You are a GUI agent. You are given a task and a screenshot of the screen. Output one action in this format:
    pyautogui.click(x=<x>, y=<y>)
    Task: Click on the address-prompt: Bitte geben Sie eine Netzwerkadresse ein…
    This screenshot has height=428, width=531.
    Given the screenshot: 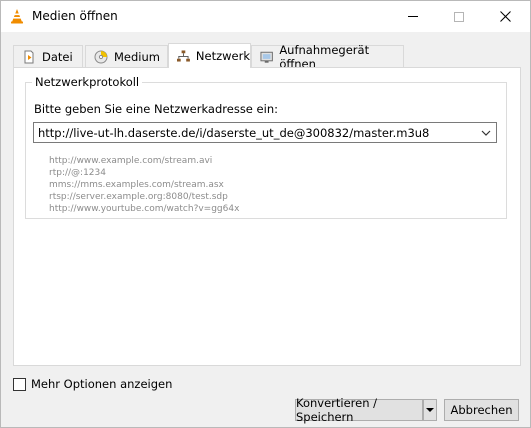 What is the action you would take?
    pyautogui.click(x=156, y=109)
    